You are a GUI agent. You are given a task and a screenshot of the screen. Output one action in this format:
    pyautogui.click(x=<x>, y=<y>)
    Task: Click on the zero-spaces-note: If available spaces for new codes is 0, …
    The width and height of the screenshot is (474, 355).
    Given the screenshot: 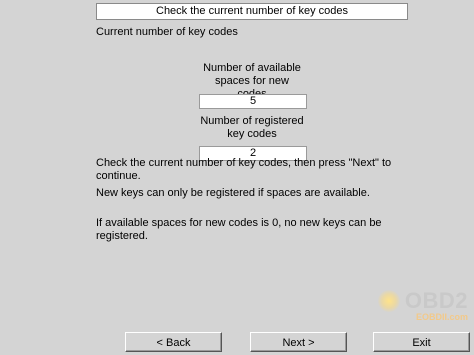 What is the action you would take?
    pyautogui.click(x=246, y=230)
    